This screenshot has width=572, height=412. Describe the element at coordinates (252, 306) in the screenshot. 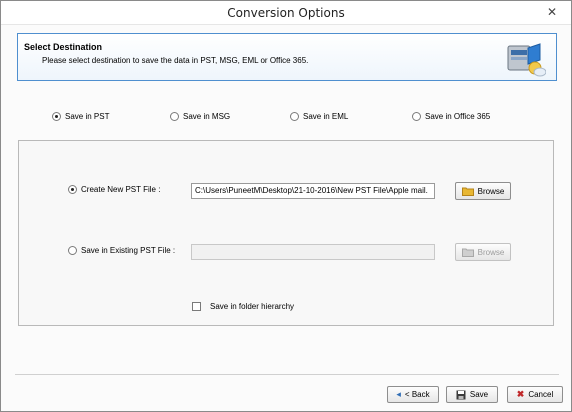

I see `folder-hierarchy-label: Save in folder hierarchy` at that location.